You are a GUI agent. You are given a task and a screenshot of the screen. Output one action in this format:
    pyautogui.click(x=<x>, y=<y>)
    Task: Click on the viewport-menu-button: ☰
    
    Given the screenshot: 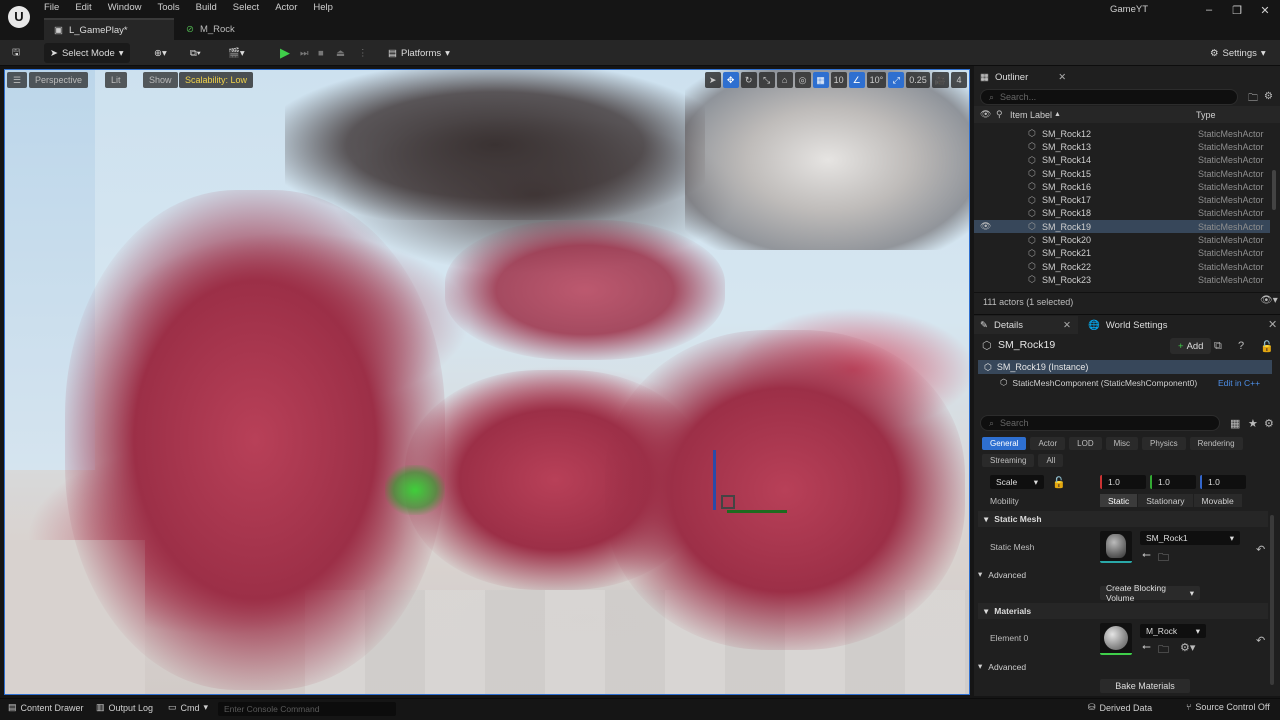 What is the action you would take?
    pyautogui.click(x=17, y=80)
    